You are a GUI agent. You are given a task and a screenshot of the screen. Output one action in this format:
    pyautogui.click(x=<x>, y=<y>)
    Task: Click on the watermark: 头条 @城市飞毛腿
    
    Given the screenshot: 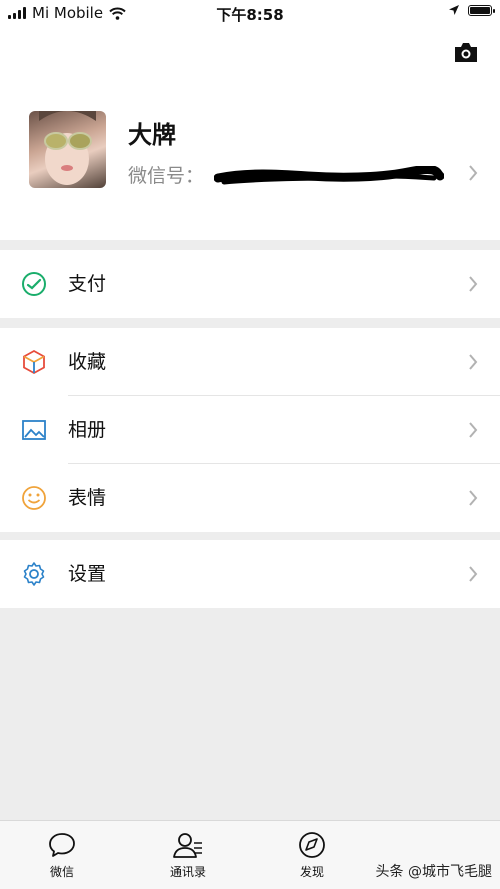 What is the action you would take?
    pyautogui.click(x=433, y=872)
    